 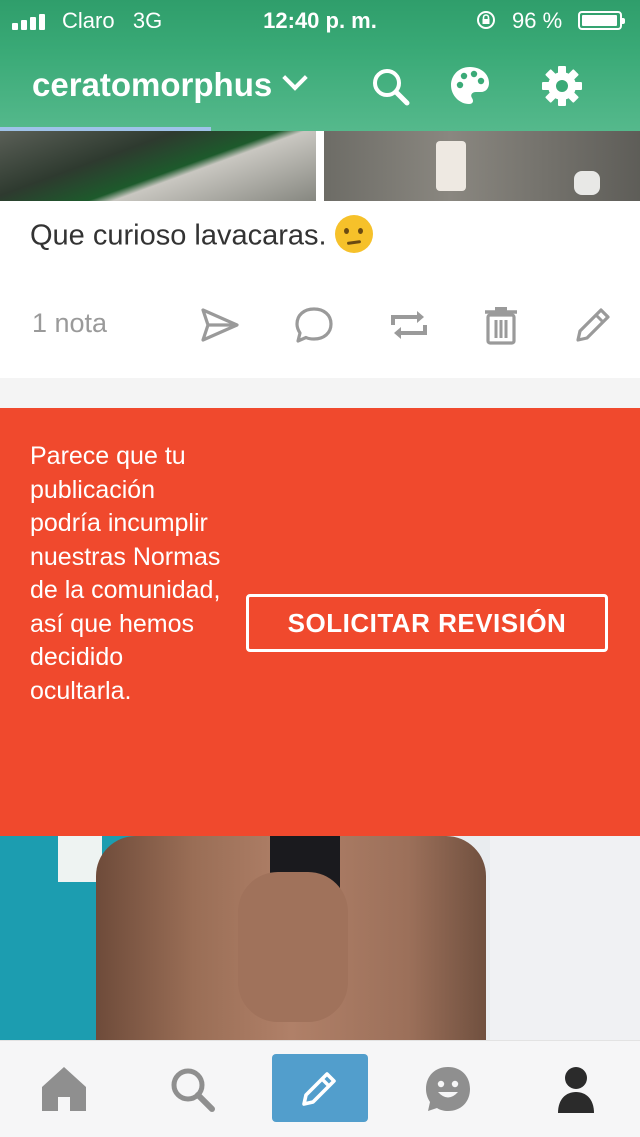 What do you see at coordinates (219, 325) in the screenshot?
I see `share-icon` at bounding box center [219, 325].